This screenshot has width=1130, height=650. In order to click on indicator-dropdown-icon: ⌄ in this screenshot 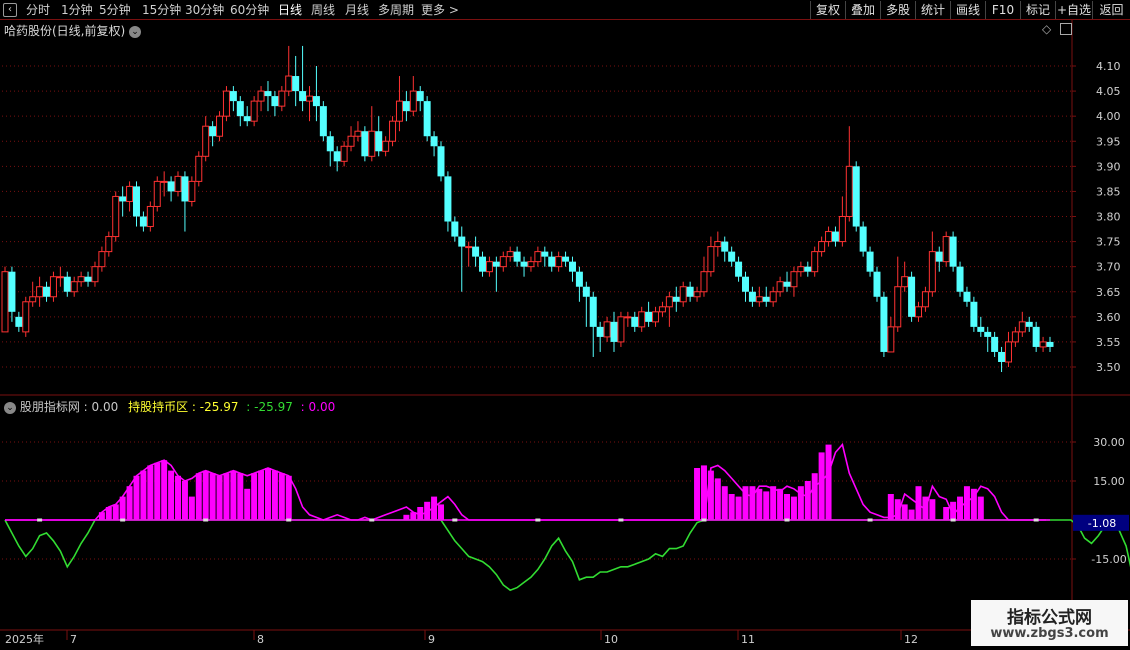, I will do `click(10, 407)`.